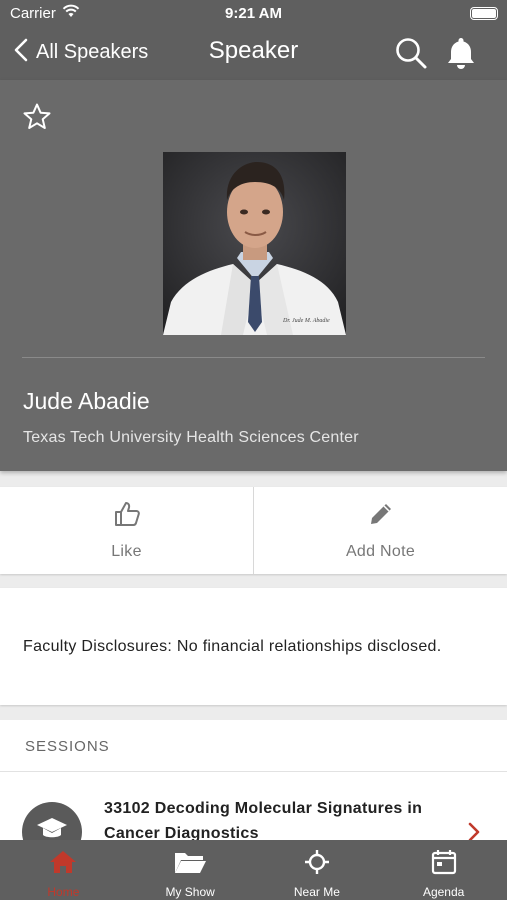  I want to click on tab-near-me-label: Near Me, so click(316, 892).